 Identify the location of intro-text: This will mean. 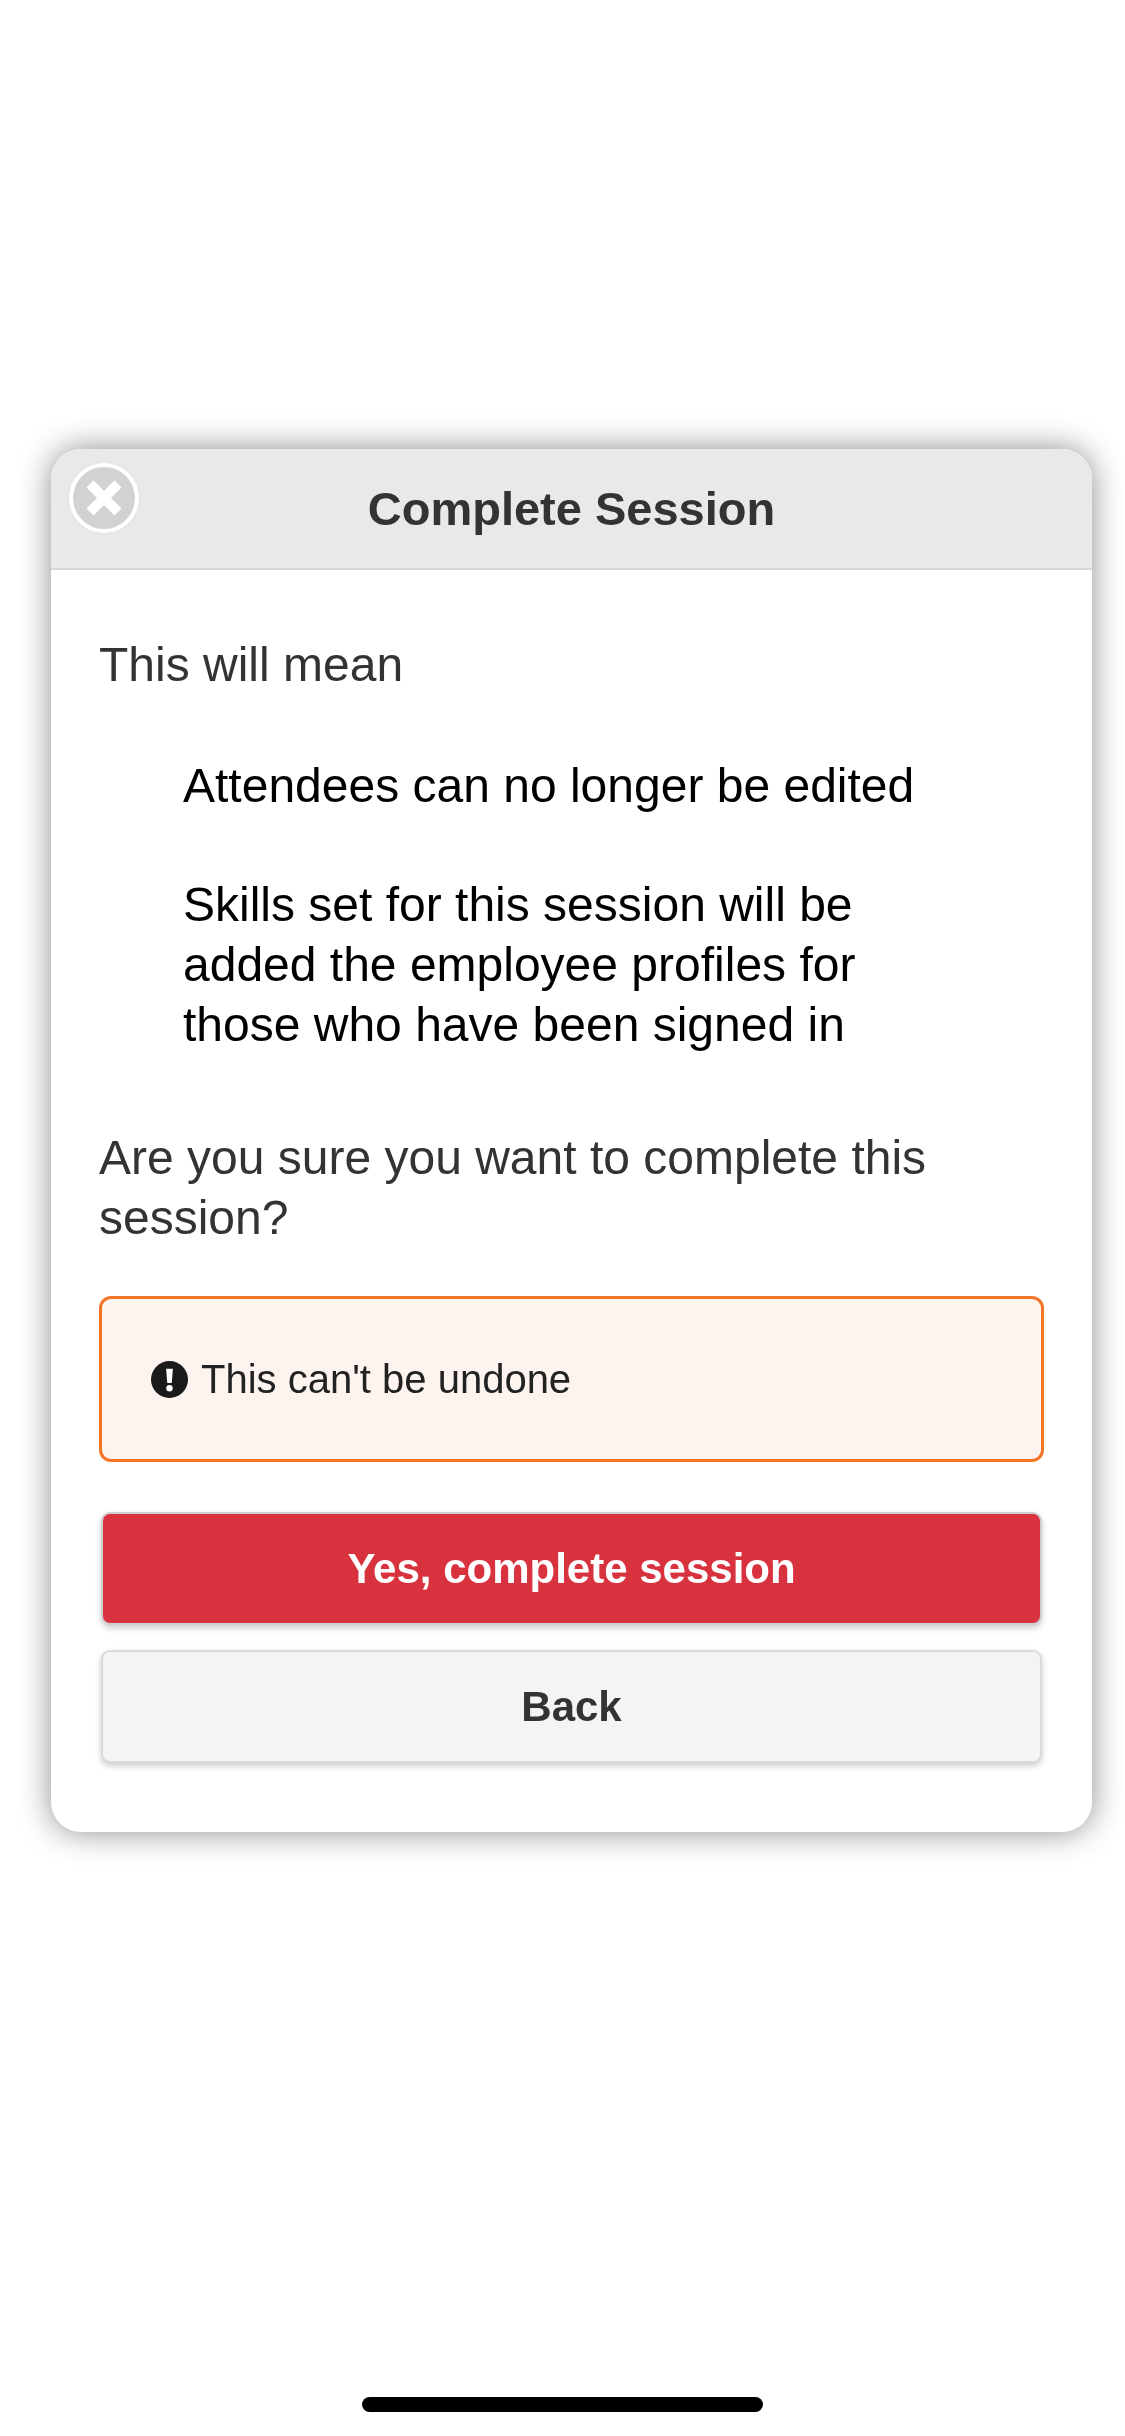
(252, 665).